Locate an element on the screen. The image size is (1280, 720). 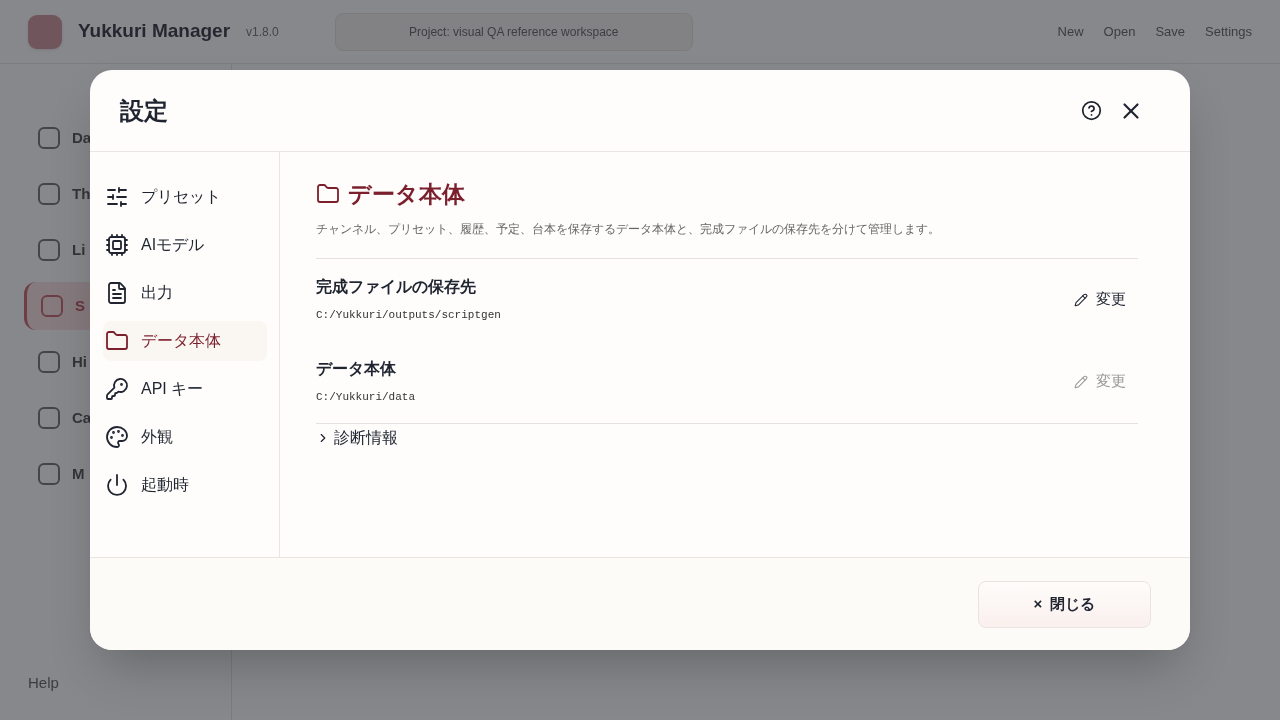
dialog-title: 設定 is located at coordinates (144, 110).